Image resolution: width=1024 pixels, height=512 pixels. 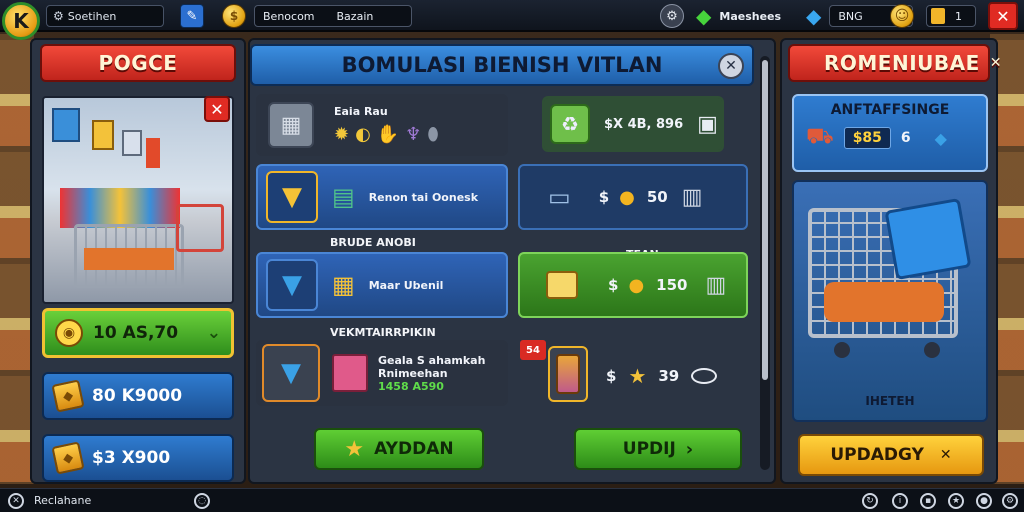 What do you see at coordinates (644, 124) in the screenshot?
I see `item-price: $X 4B, 896` at bounding box center [644, 124].